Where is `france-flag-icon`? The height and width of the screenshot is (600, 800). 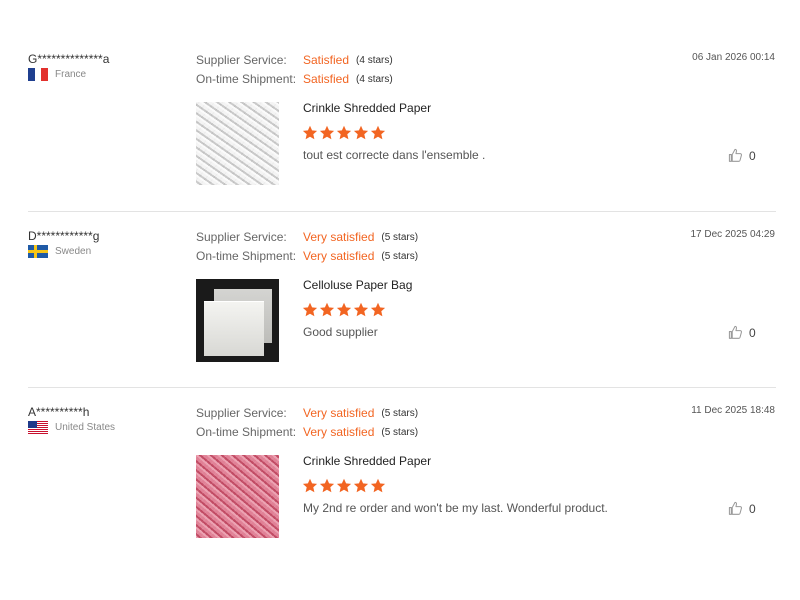
france-flag-icon is located at coordinates (38, 74).